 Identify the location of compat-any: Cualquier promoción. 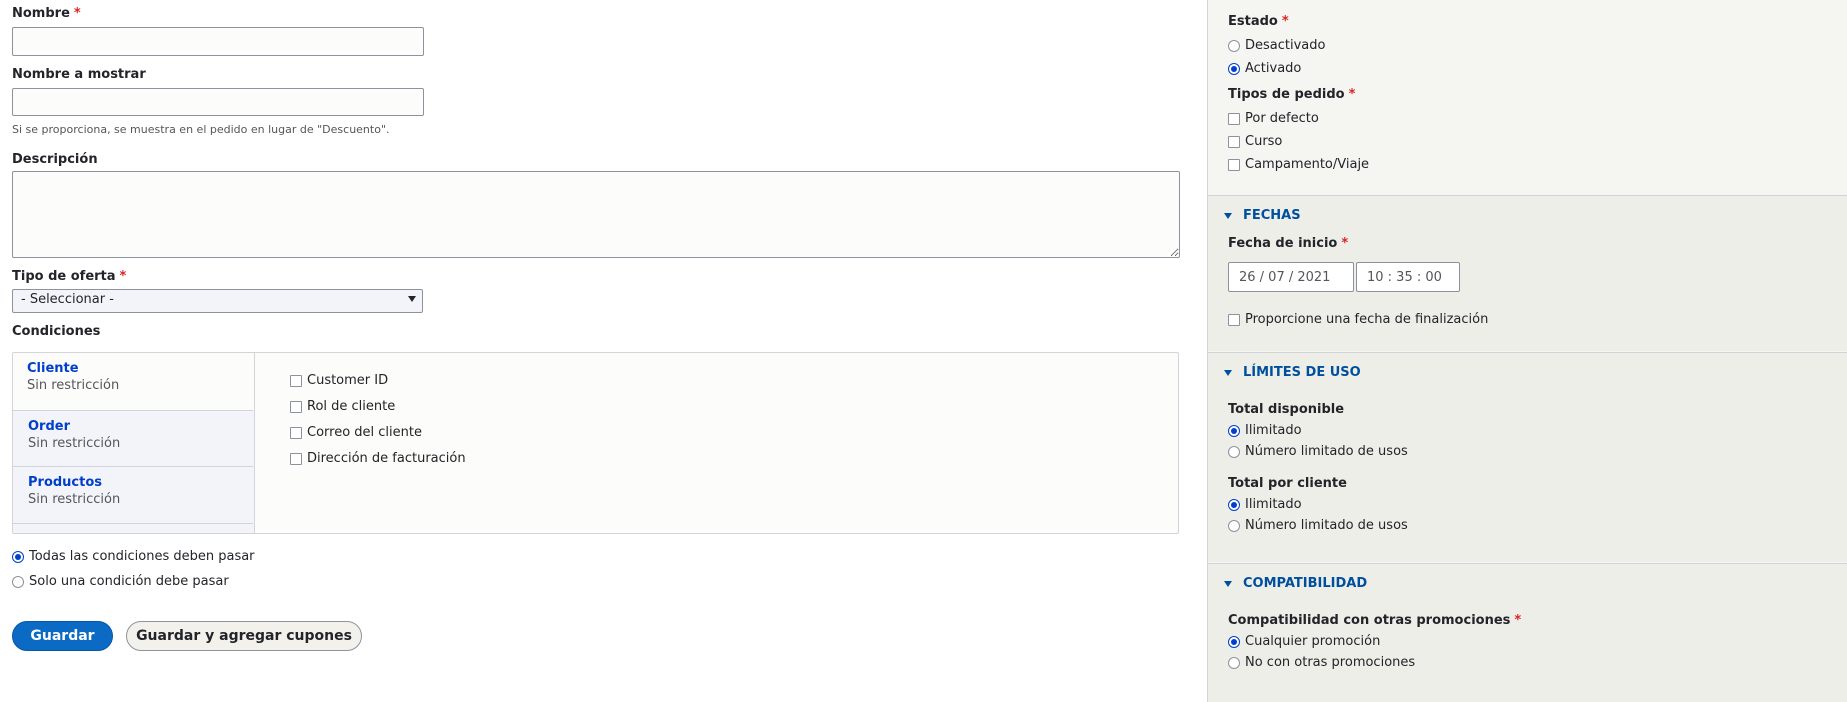
(1304, 641).